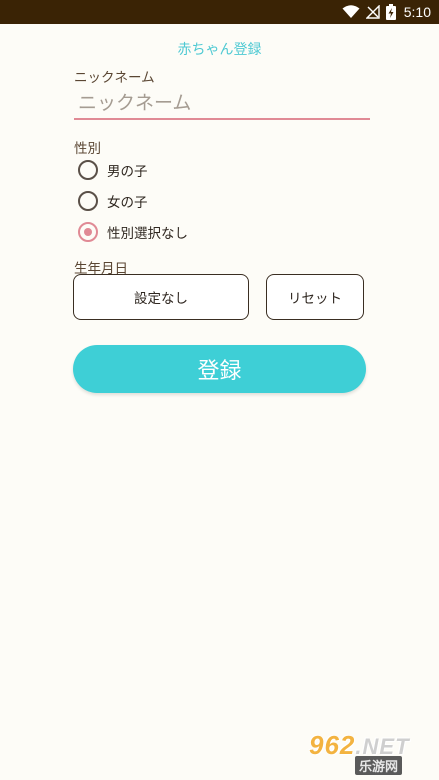 The height and width of the screenshot is (780, 439). What do you see at coordinates (417, 12) in the screenshot?
I see `status-time: 5:10` at bounding box center [417, 12].